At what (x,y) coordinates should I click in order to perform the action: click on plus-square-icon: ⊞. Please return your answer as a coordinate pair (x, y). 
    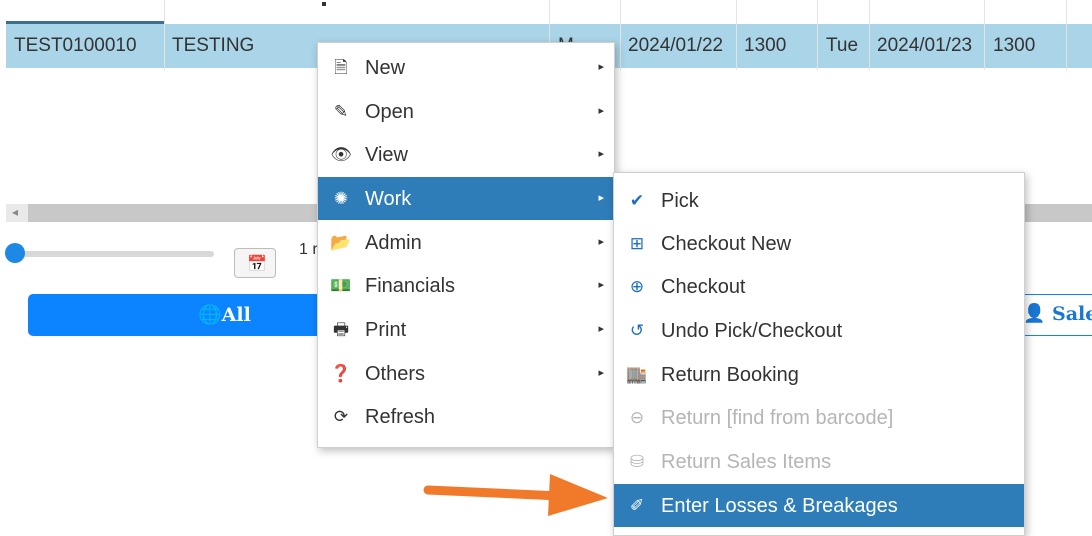
    Looking at the image, I should click on (637, 243).